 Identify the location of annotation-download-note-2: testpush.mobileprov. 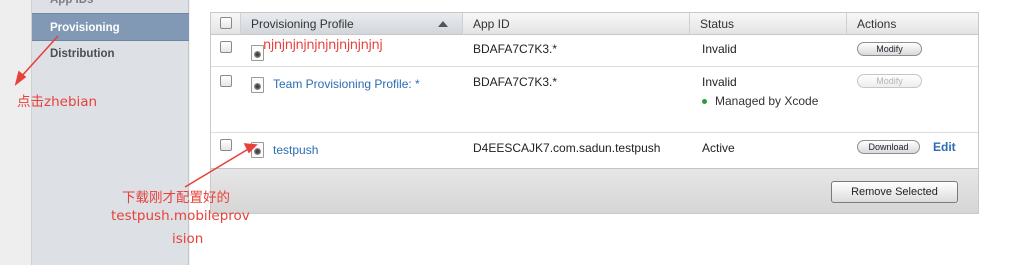
(180, 216).